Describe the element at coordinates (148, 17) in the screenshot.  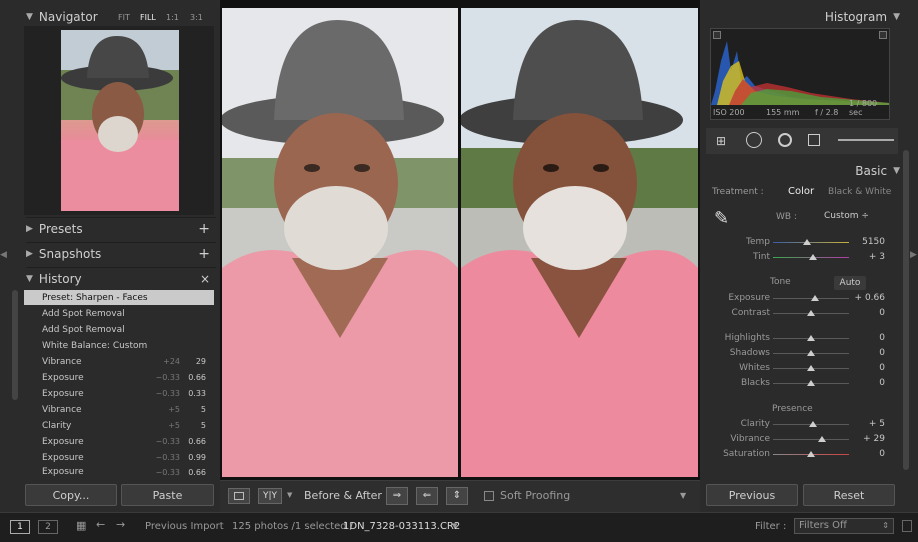
I see `zoom-fill: FILL` at that location.